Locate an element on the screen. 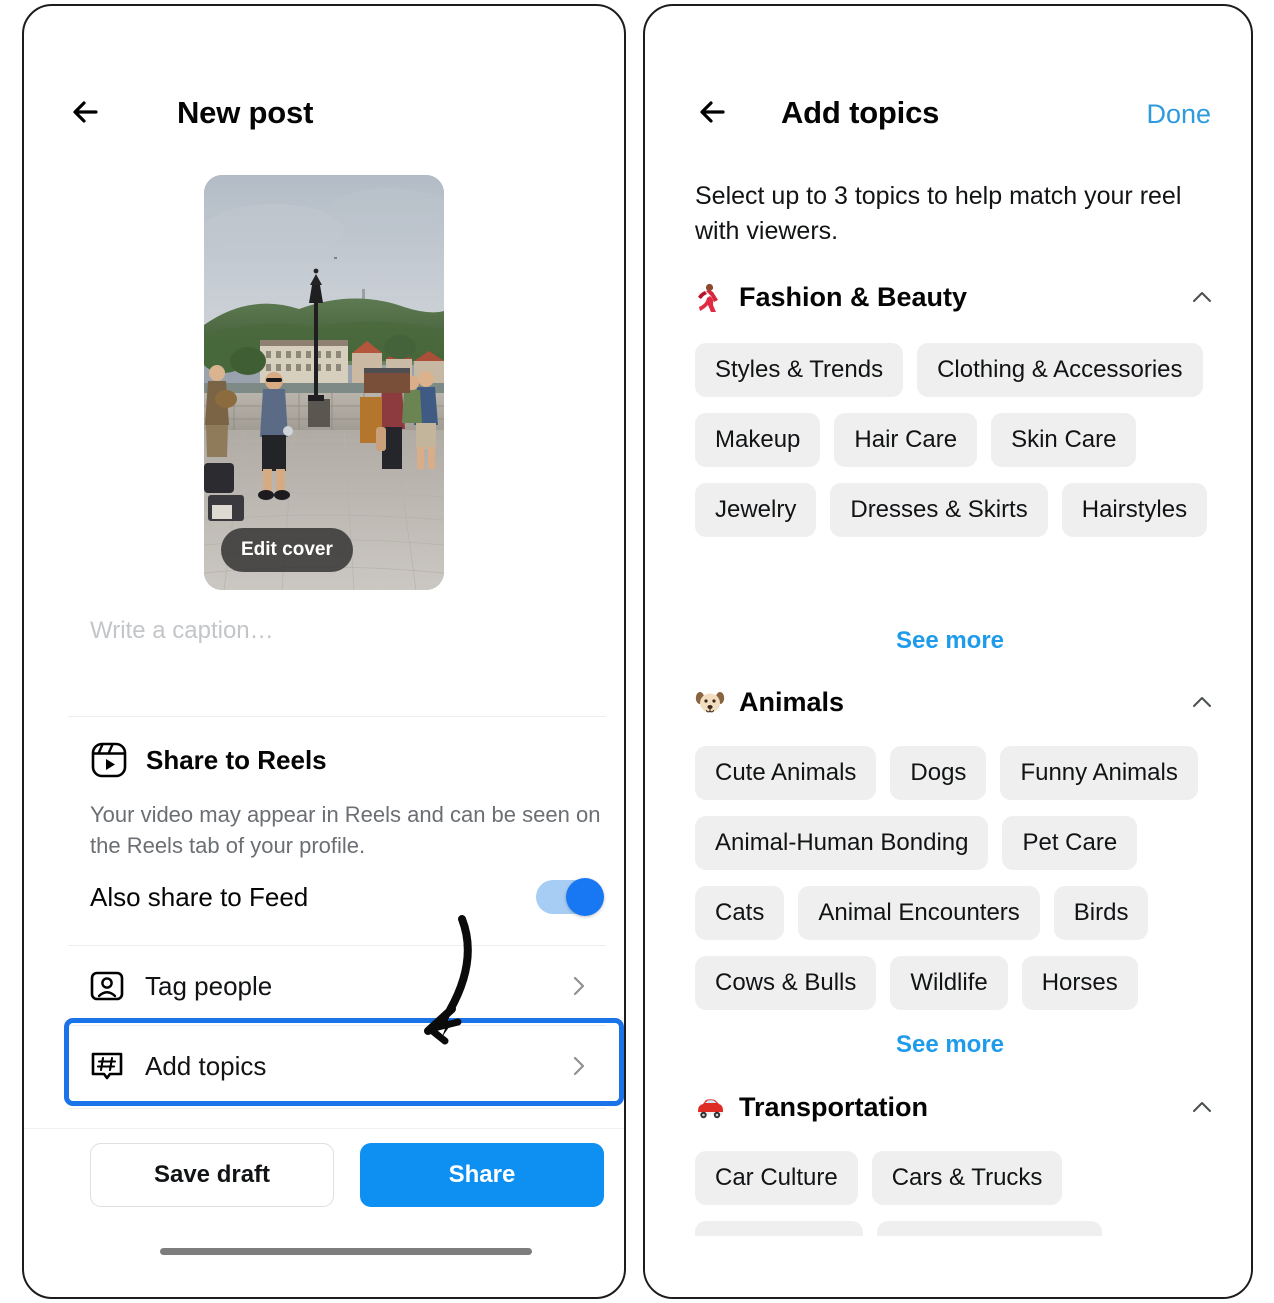 The image size is (1274, 1303). see-more-link-fashion-beauty: See more is located at coordinates (948, 641).